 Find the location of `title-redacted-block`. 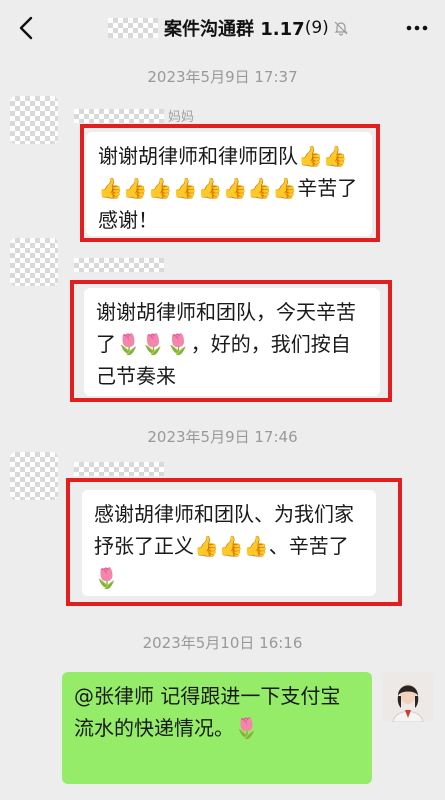

title-redacted-block is located at coordinates (133, 28).